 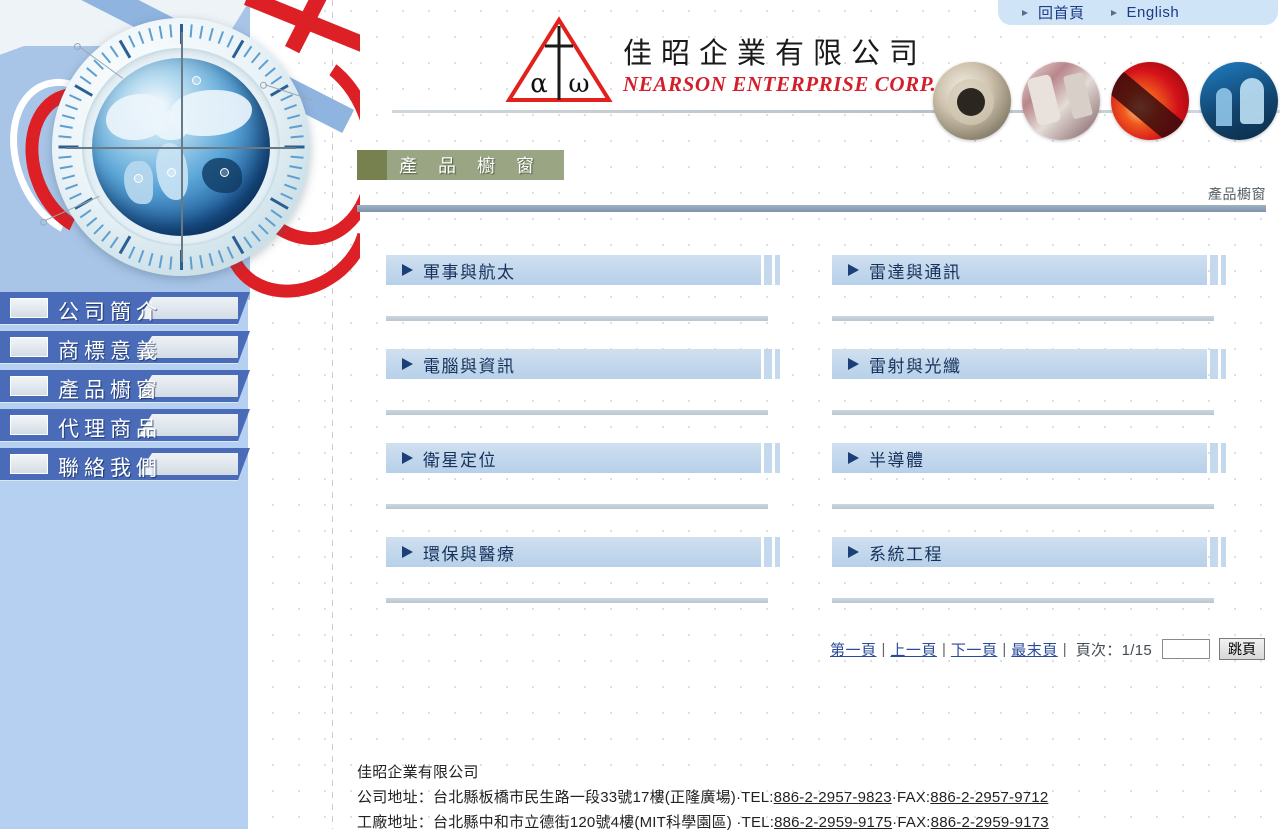 I want to click on sidebar-navigation: 公司簡介 商標意義 產品櫥窗 代理商品 聯絡我們, so click(x=125, y=389).